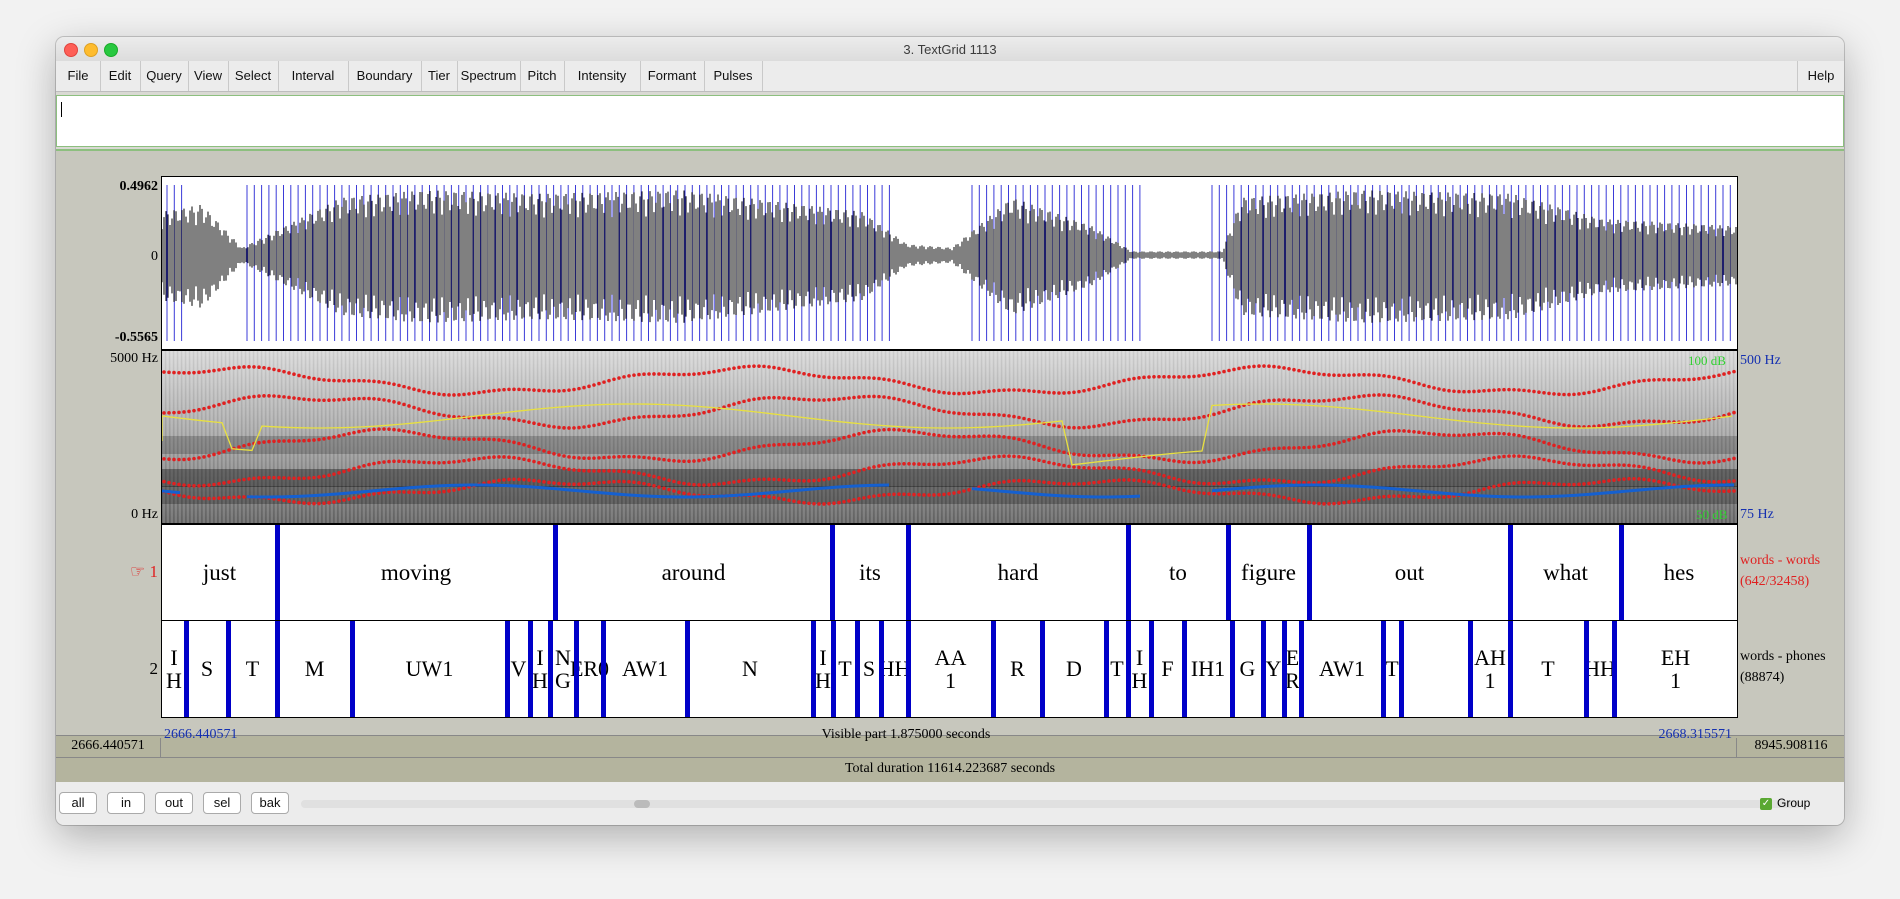 The height and width of the screenshot is (899, 1900). I want to click on scrollbar-thumb, so click(642, 804).